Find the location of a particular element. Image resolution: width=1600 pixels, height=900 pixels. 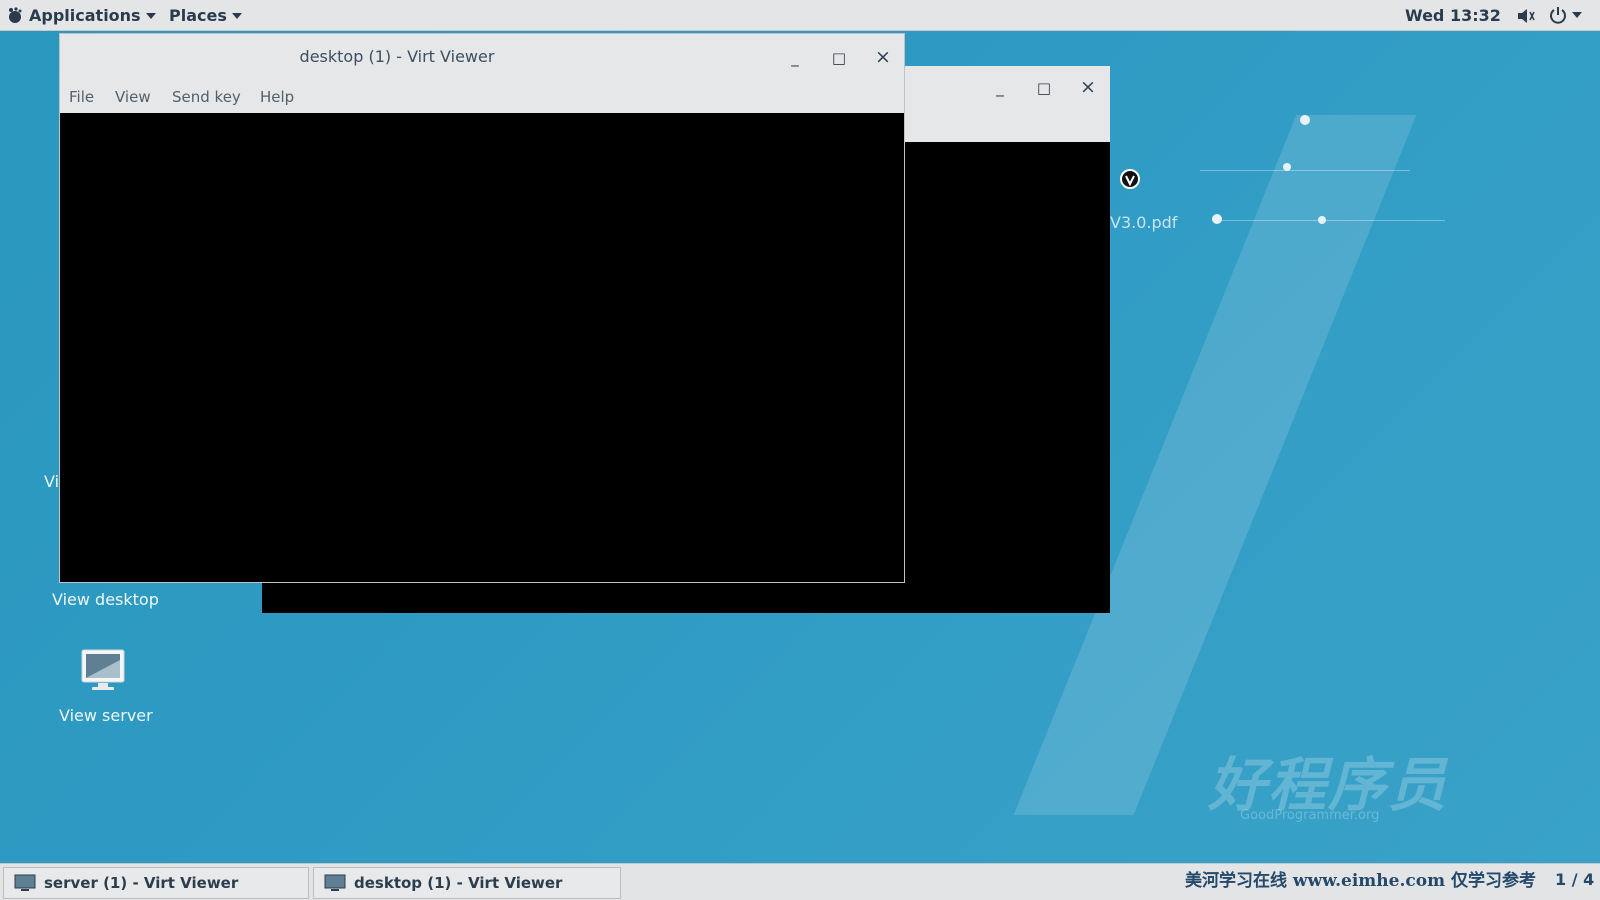

places-menu: Places is located at coordinates (205, 15).